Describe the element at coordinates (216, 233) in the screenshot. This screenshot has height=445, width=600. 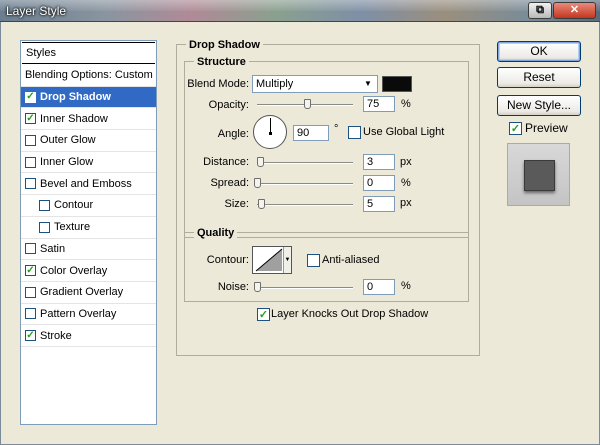
I see `quality-title: Quality` at that location.